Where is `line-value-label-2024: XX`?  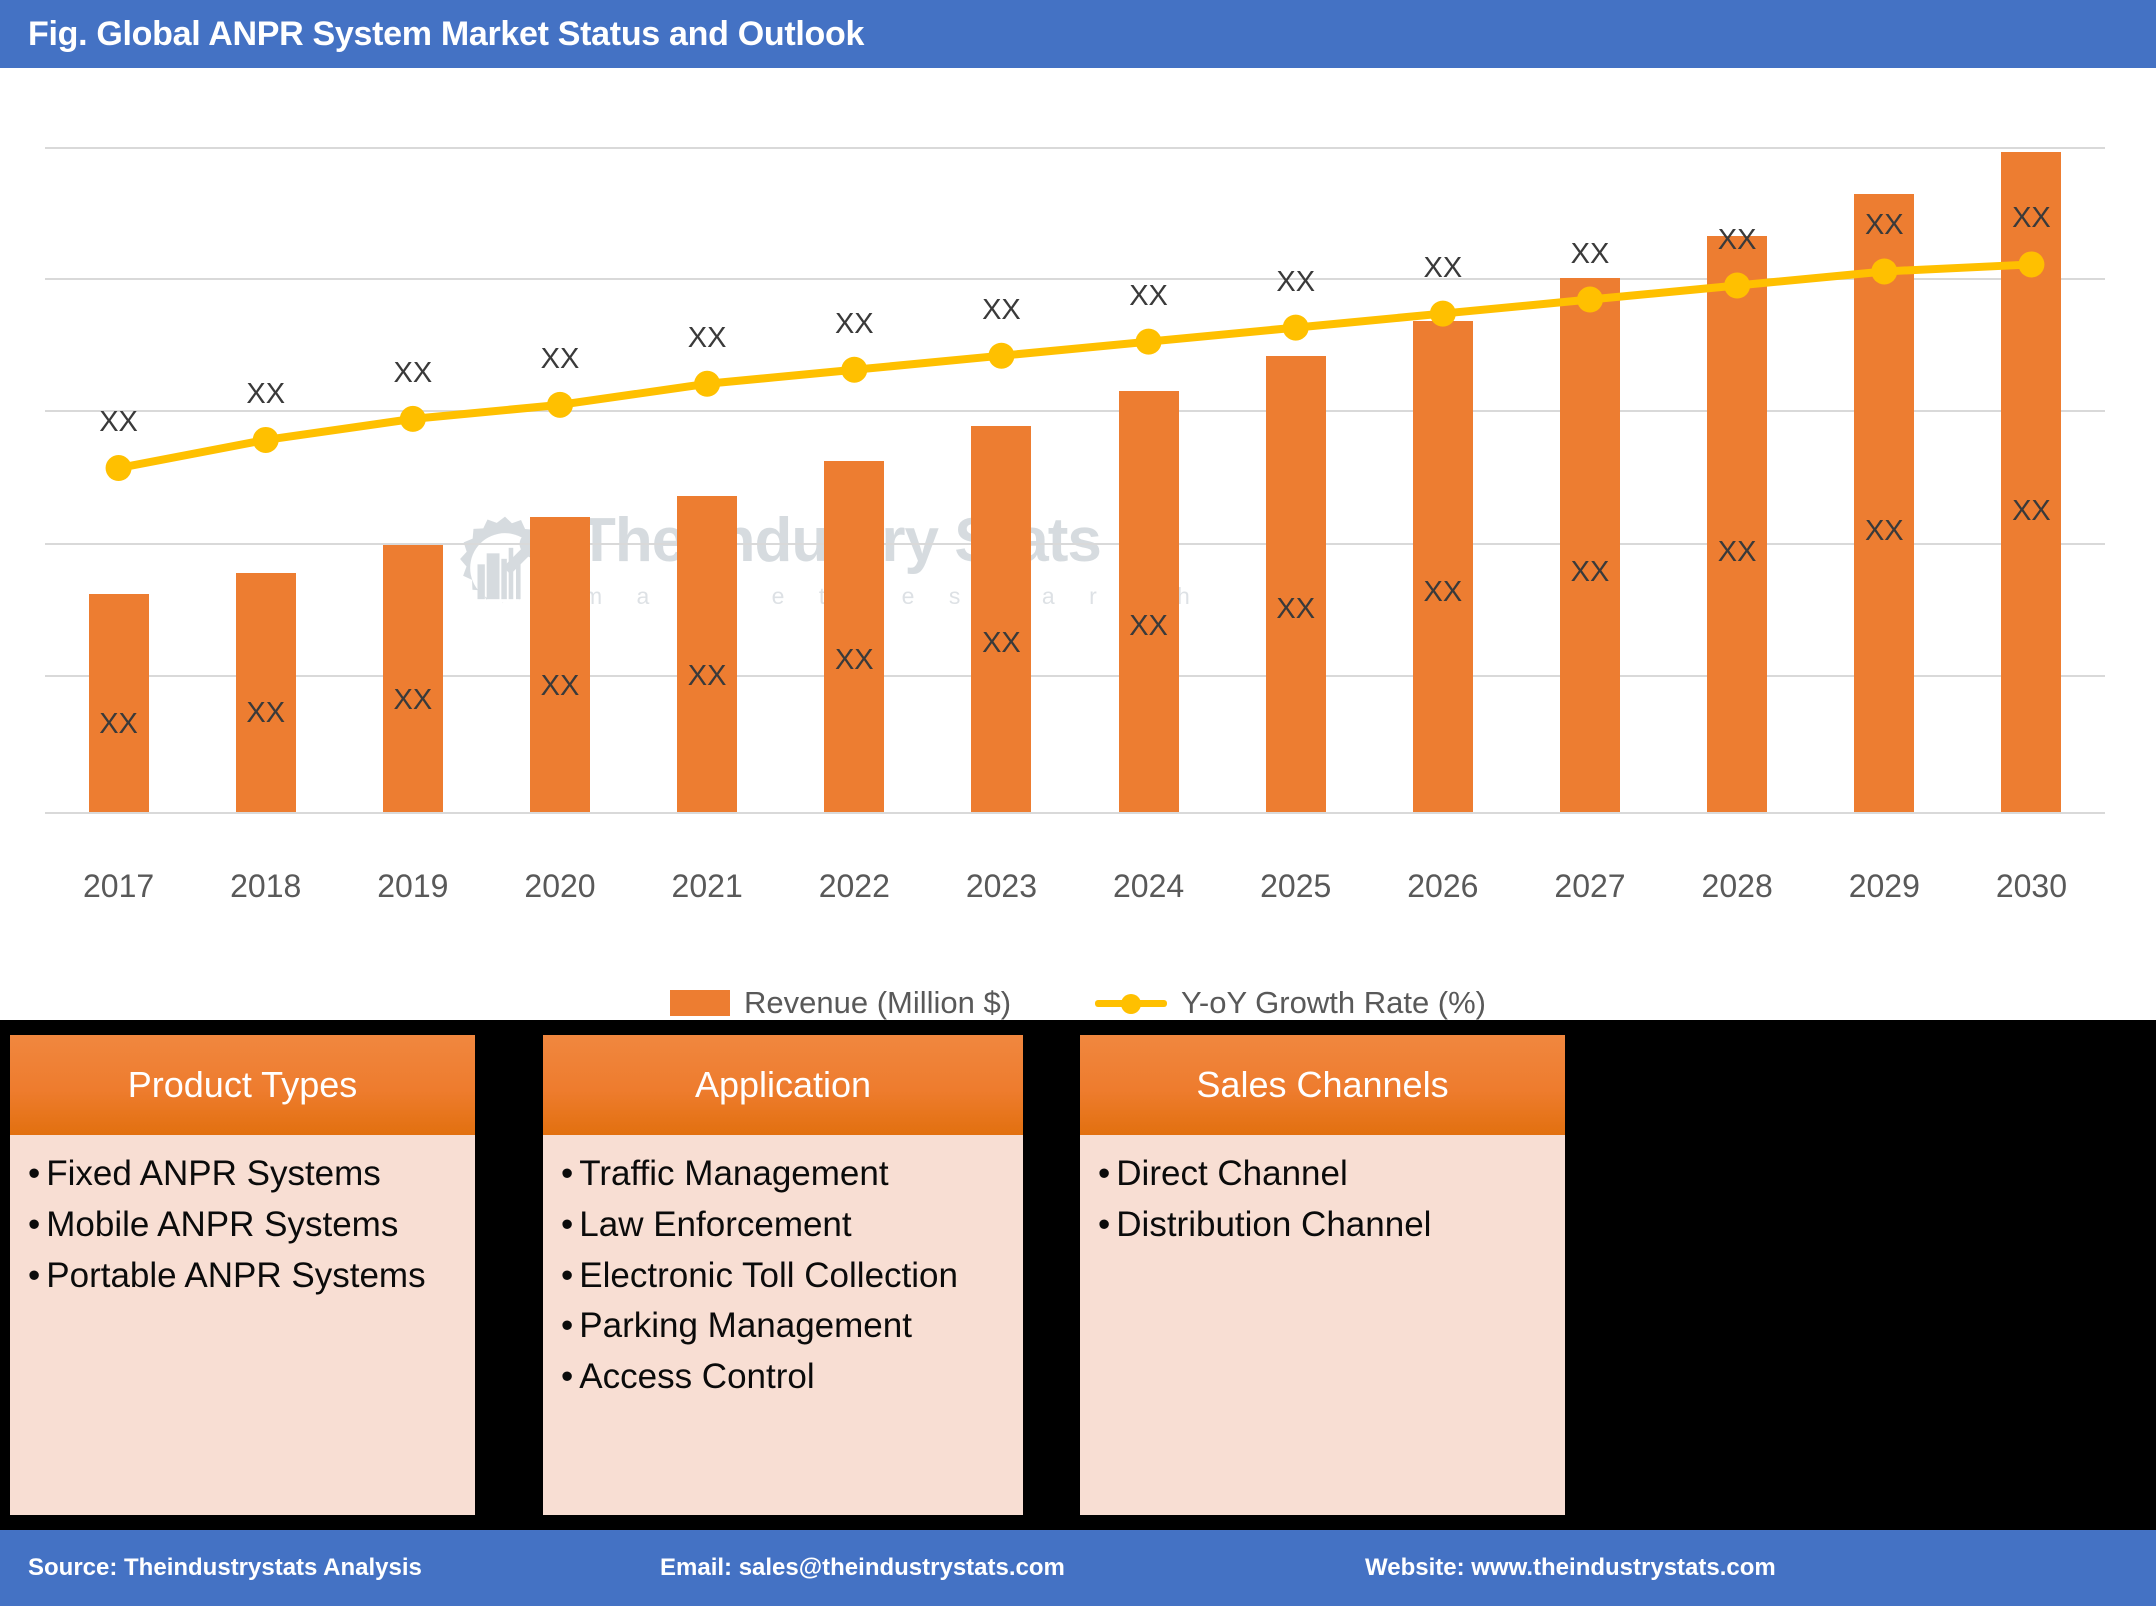
line-value-label-2024: XX is located at coordinates (1148, 295).